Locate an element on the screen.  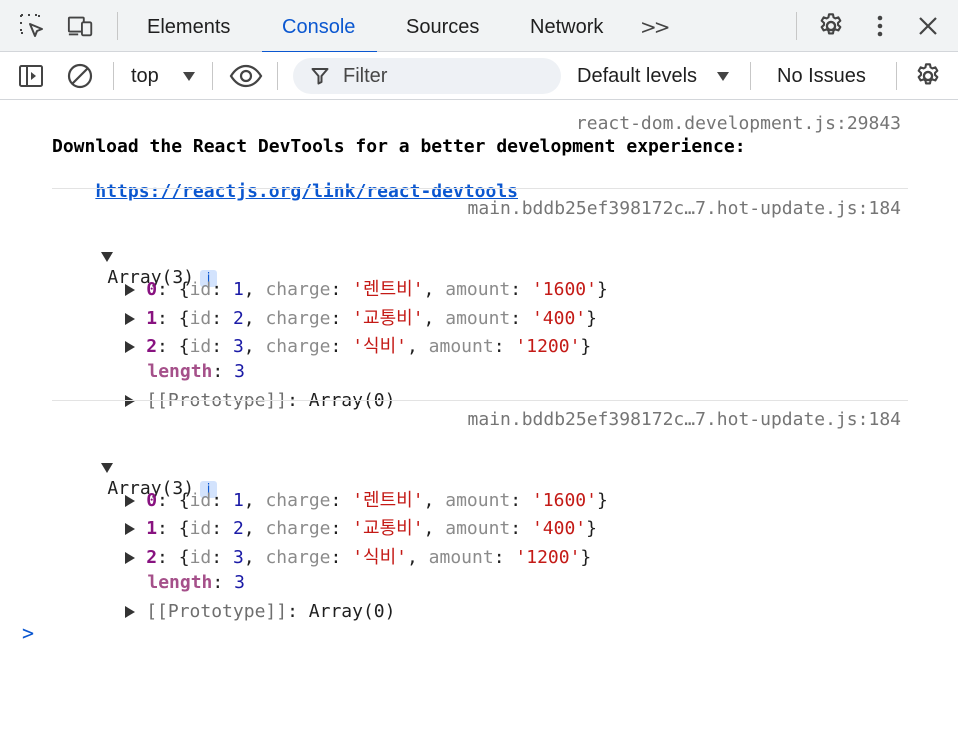
devtools-tabbar: Elements Console Sources Network >> is located at coordinates (479, 26).